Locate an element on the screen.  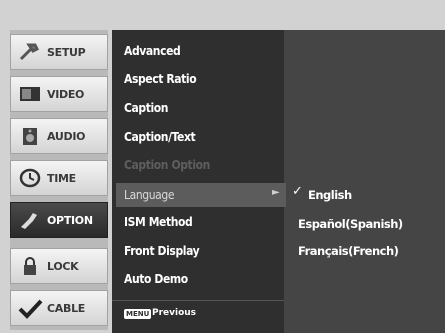
tab-time: TIME is located at coordinates (59, 178).